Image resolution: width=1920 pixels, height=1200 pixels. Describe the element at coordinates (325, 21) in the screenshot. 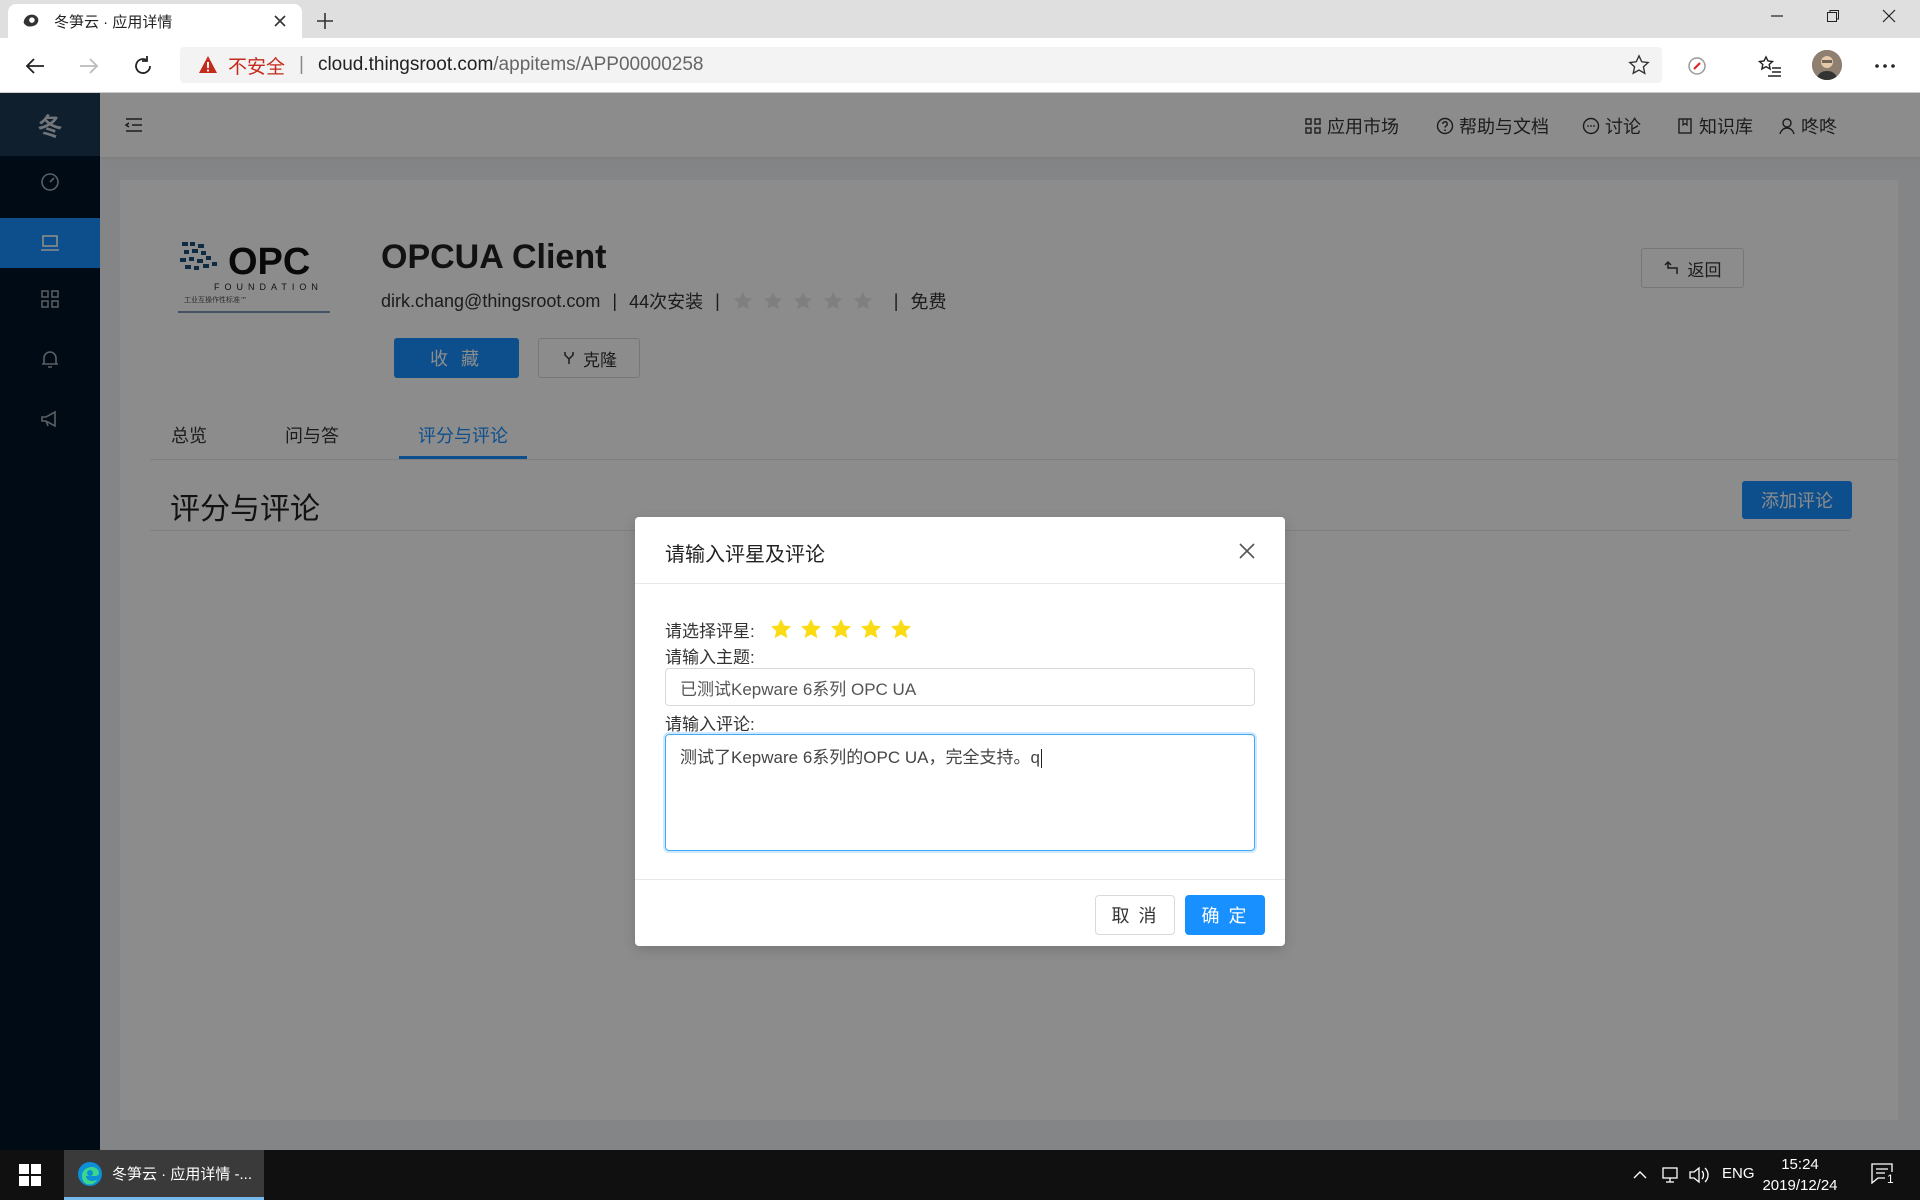

I see `new-tab-icon` at that location.